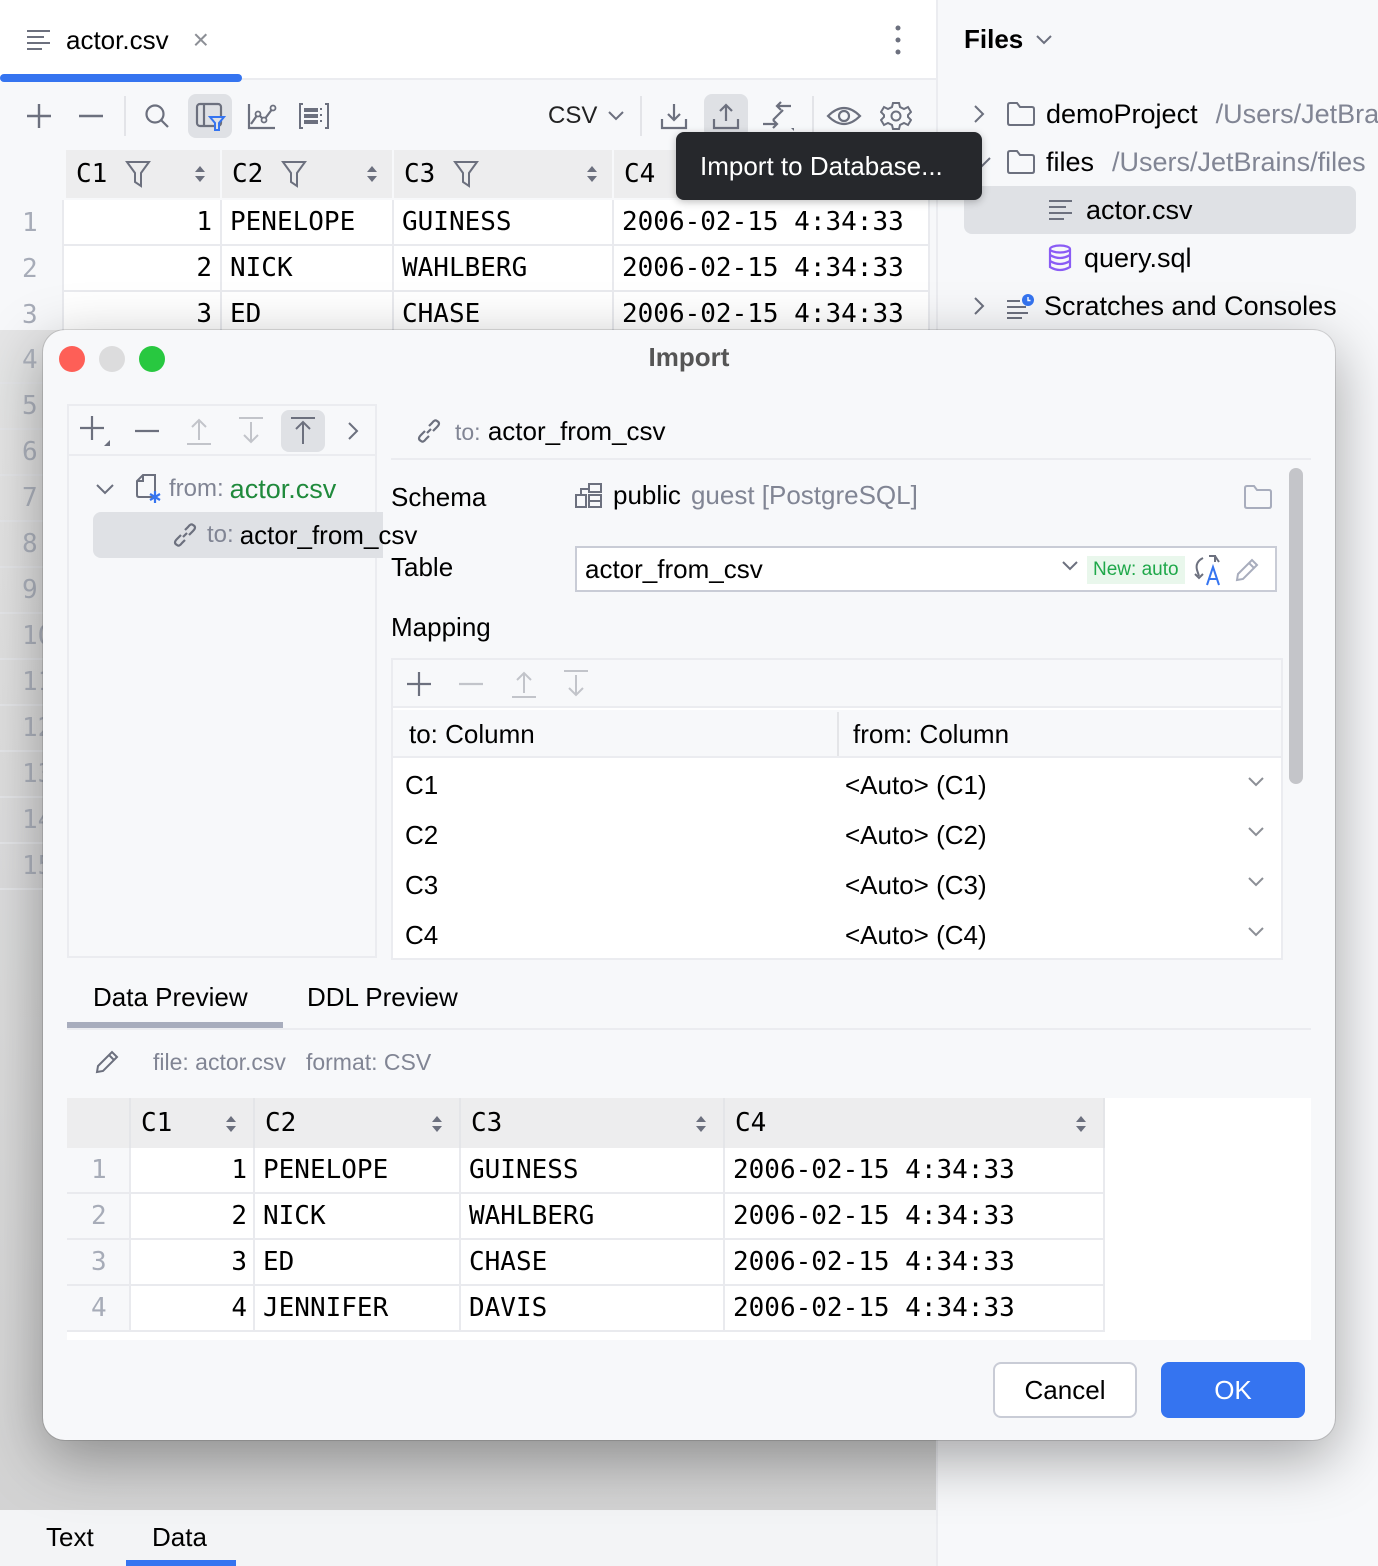 This screenshot has height=1566, width=1378. I want to click on source-column: <Auto> (C4), so click(916, 935).